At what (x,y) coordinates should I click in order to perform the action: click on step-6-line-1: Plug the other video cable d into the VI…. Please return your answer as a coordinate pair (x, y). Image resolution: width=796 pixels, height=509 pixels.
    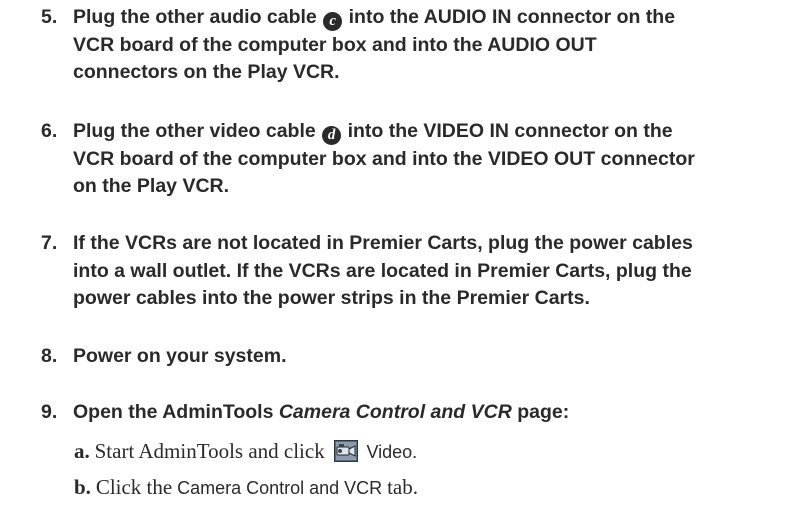
    Looking at the image, I should click on (373, 132).